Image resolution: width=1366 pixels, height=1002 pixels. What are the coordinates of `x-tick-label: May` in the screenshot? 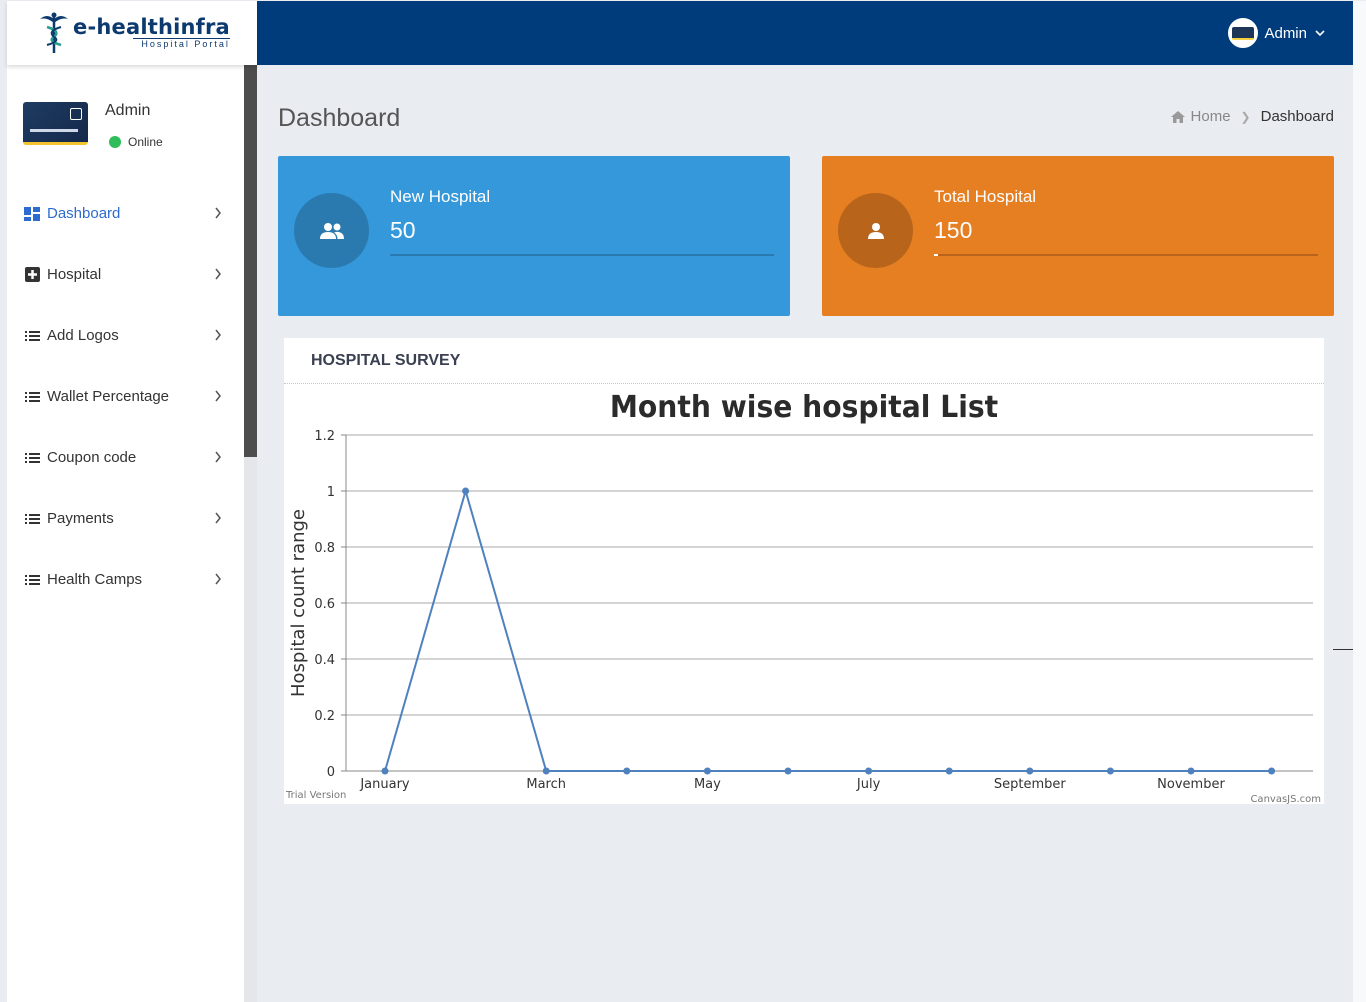 It's located at (707, 784).